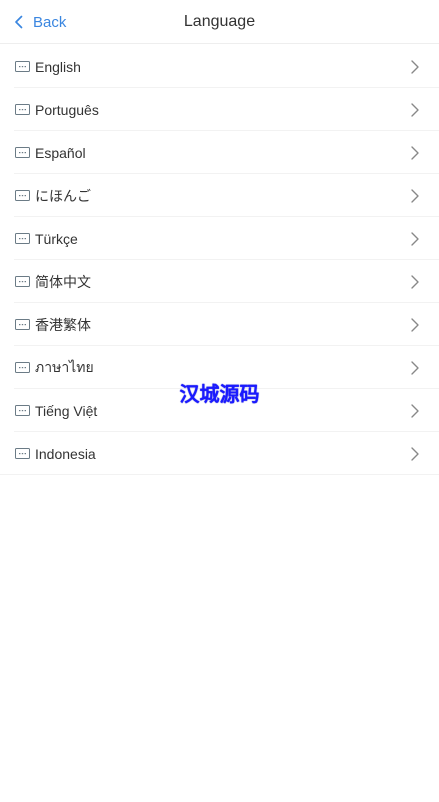 The image size is (439, 802). Describe the element at coordinates (64, 366) in the screenshot. I see `language-label: ภาษาไทย` at that location.